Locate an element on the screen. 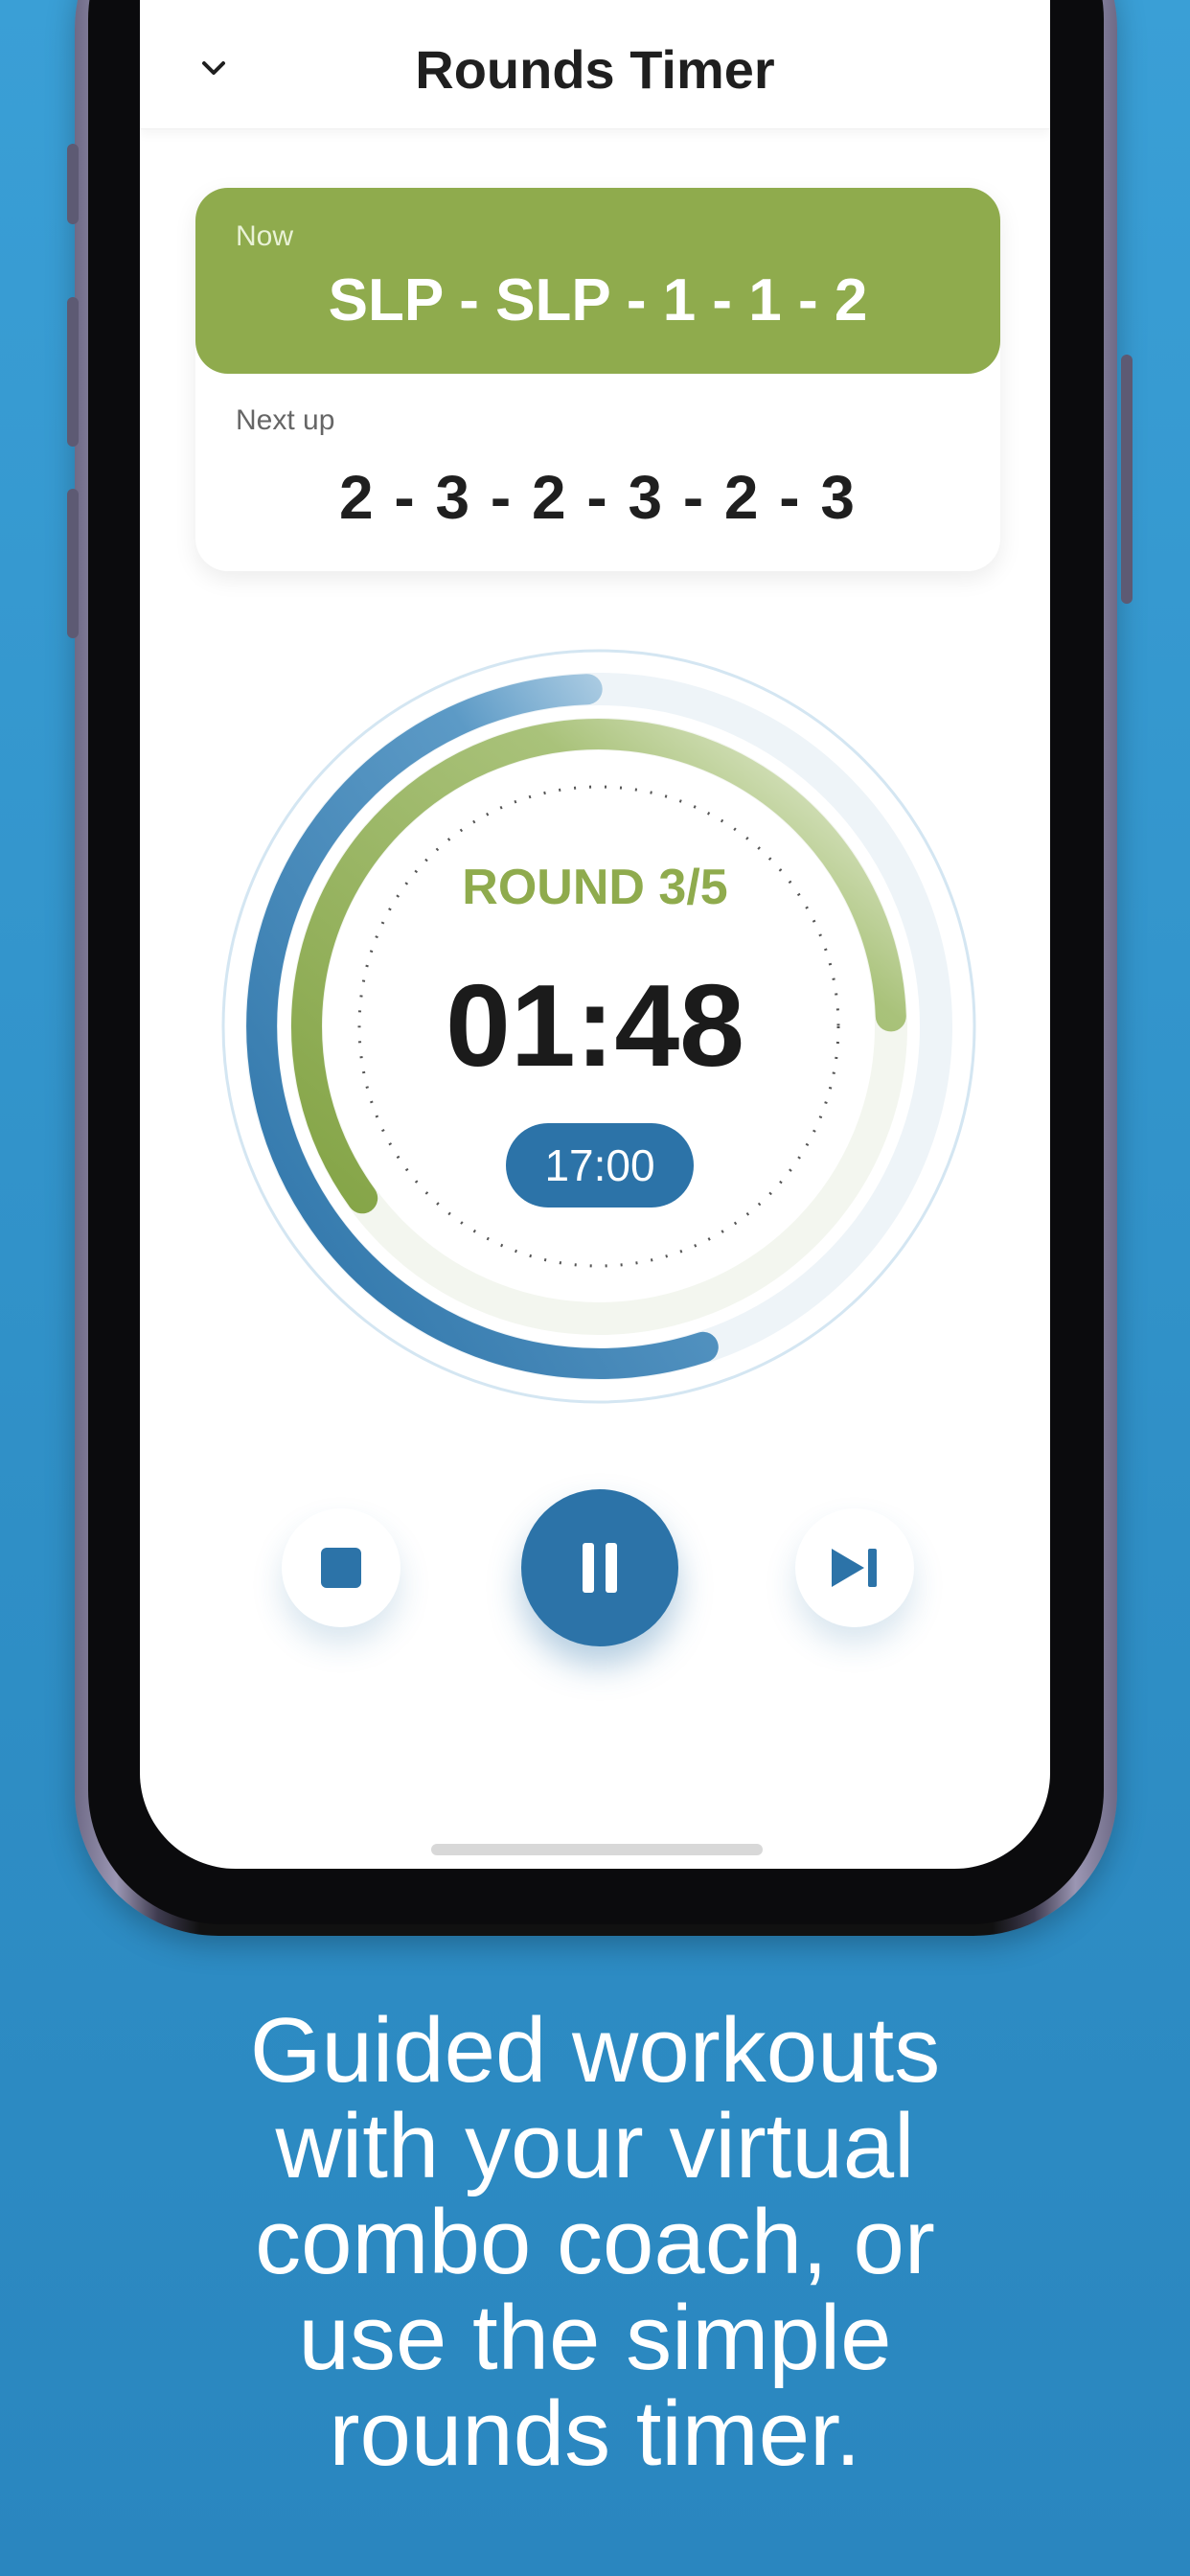 This screenshot has width=1190, height=2576. page-title: Rounds Timer is located at coordinates (595, 69).